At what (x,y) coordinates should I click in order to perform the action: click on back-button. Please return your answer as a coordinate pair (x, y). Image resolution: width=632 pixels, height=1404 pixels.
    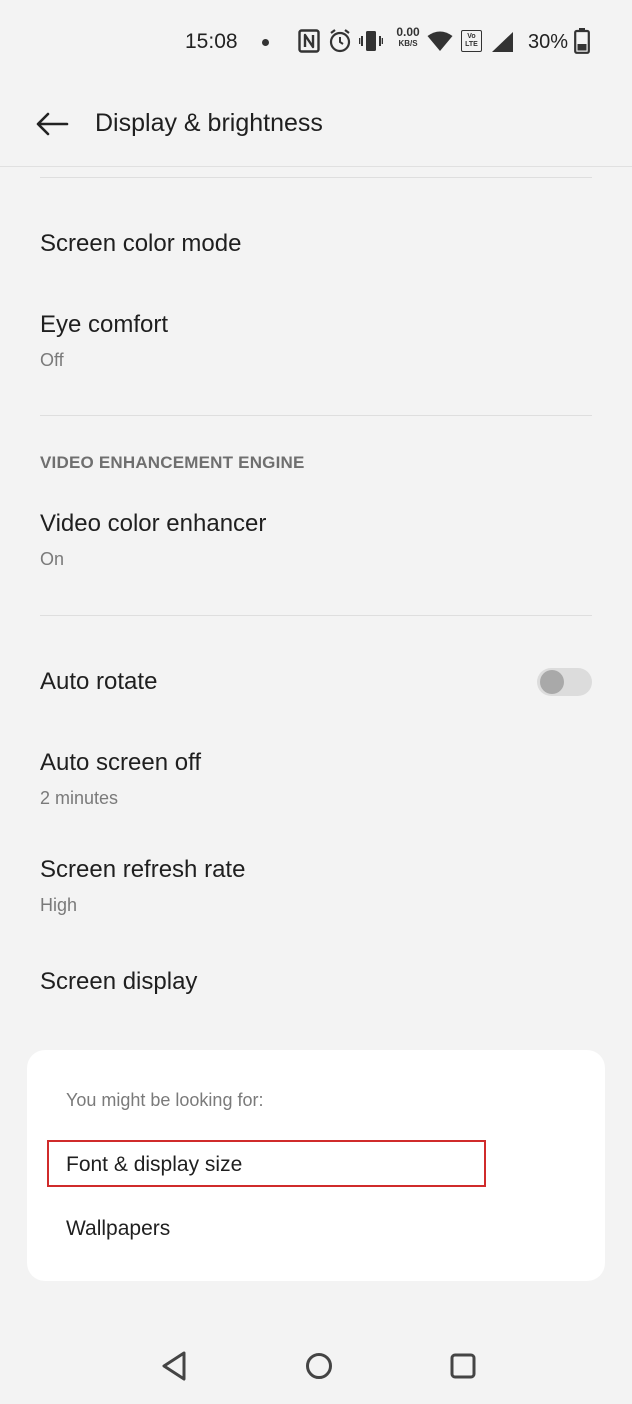
    Looking at the image, I should click on (52, 126).